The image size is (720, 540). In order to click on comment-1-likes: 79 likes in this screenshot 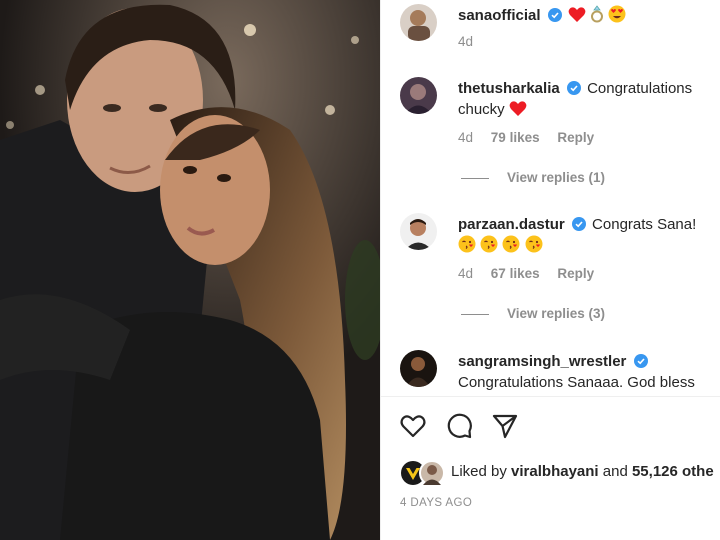, I will do `click(515, 137)`.